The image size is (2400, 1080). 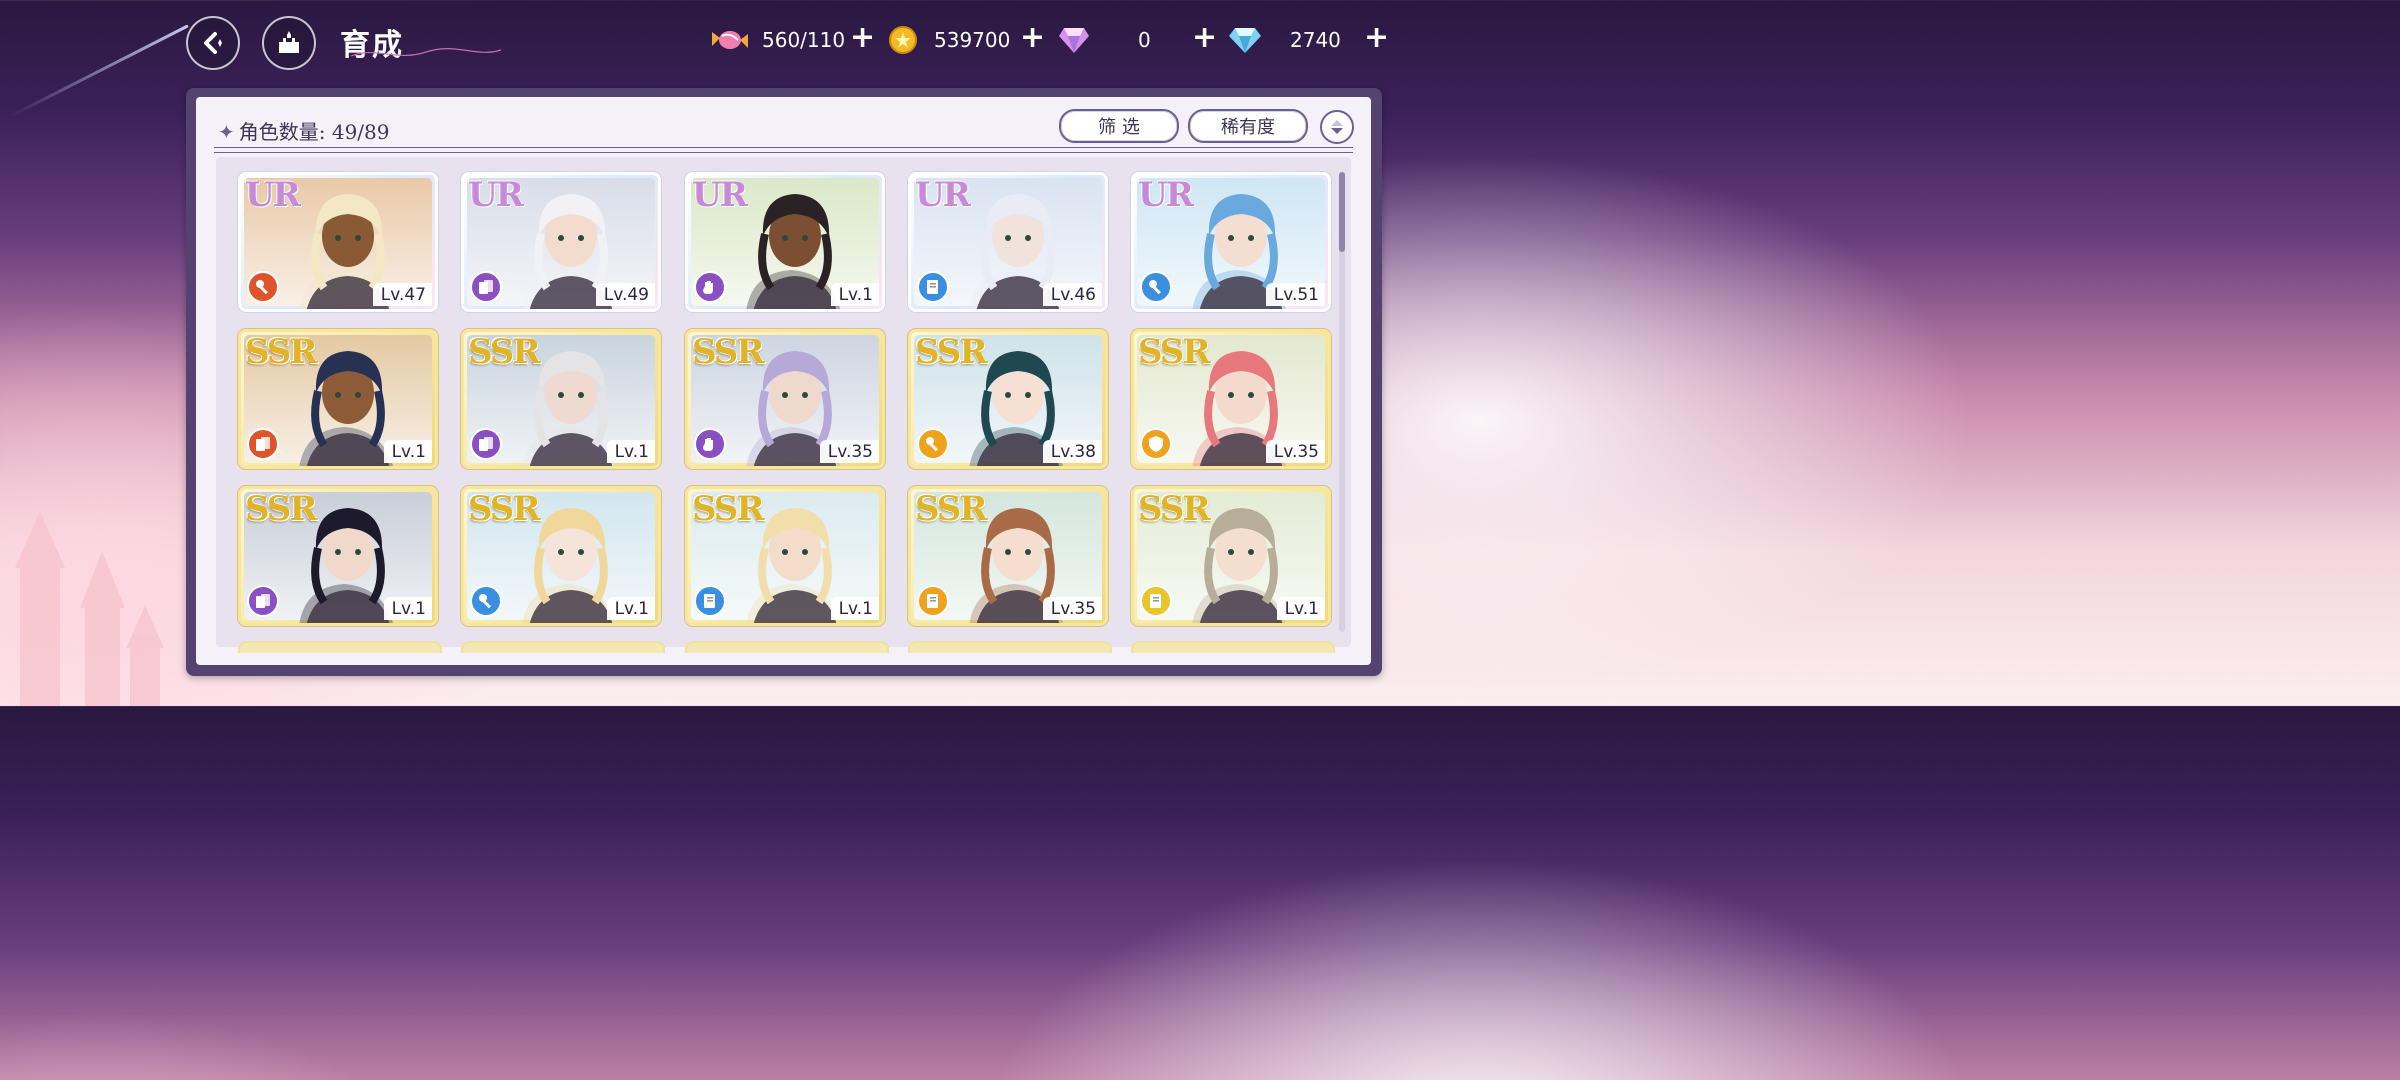 What do you see at coordinates (804, 40) in the screenshot?
I see `candy-value: 560/110` at bounding box center [804, 40].